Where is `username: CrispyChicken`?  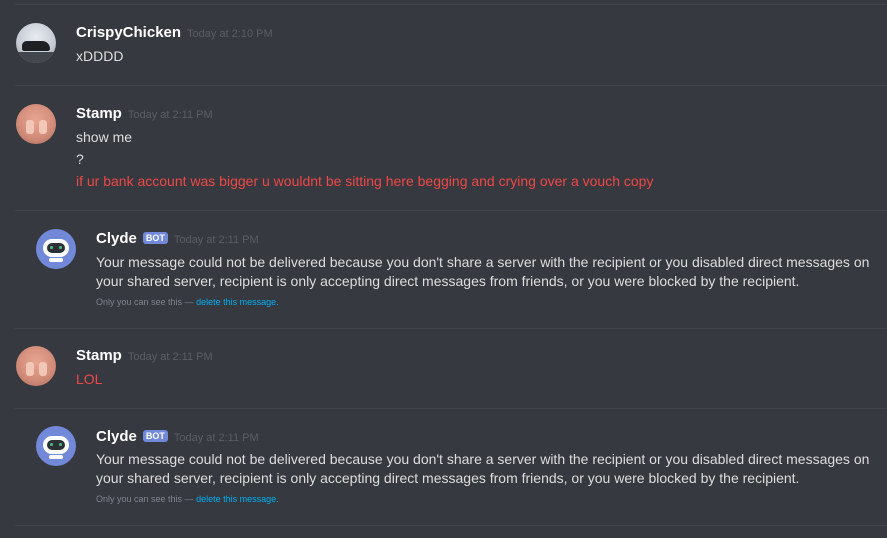
username: CrispyChicken is located at coordinates (128, 32).